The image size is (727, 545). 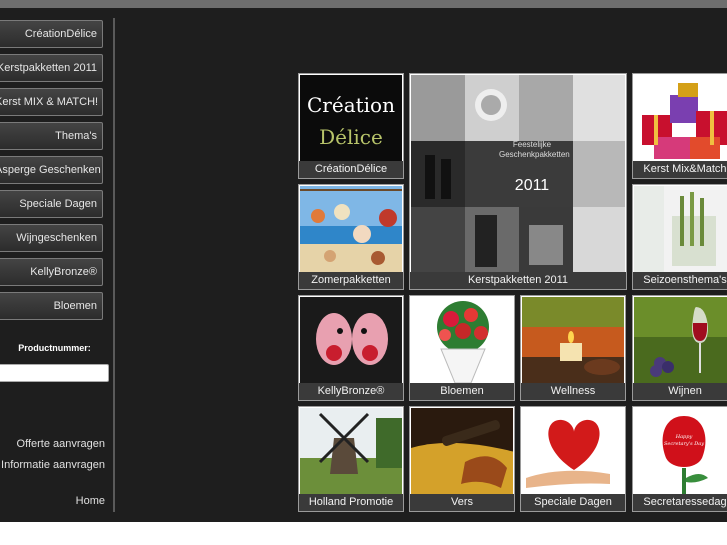 I want to click on rose-card-text: Happy Secretary's Day, so click(x=684, y=440).